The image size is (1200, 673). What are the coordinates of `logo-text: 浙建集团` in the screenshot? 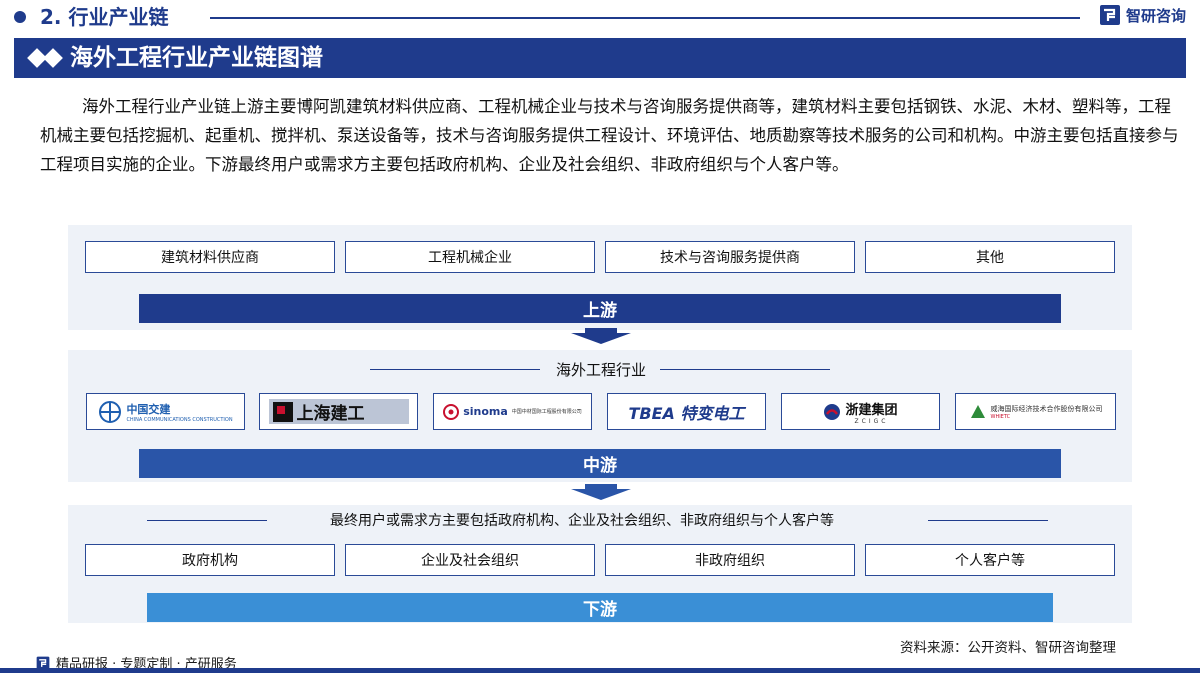 It's located at (871, 410).